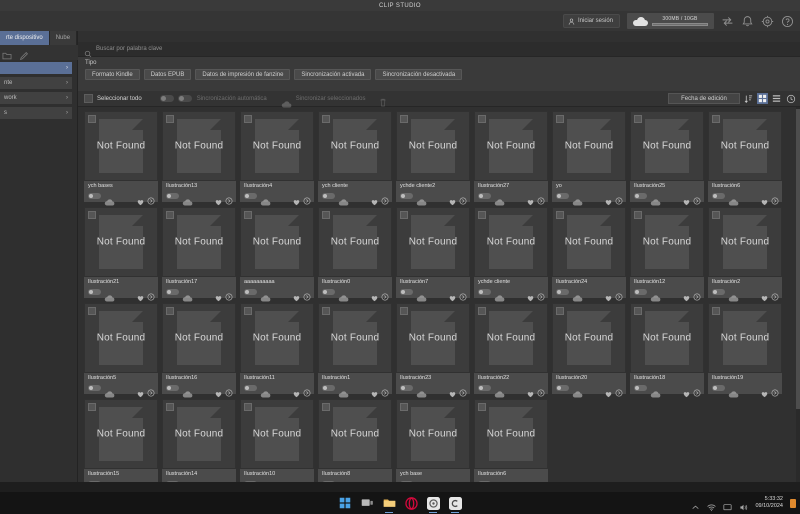 The image size is (800, 514). I want to click on sidebar-tab-device: rte dispositivo, so click(25, 38).